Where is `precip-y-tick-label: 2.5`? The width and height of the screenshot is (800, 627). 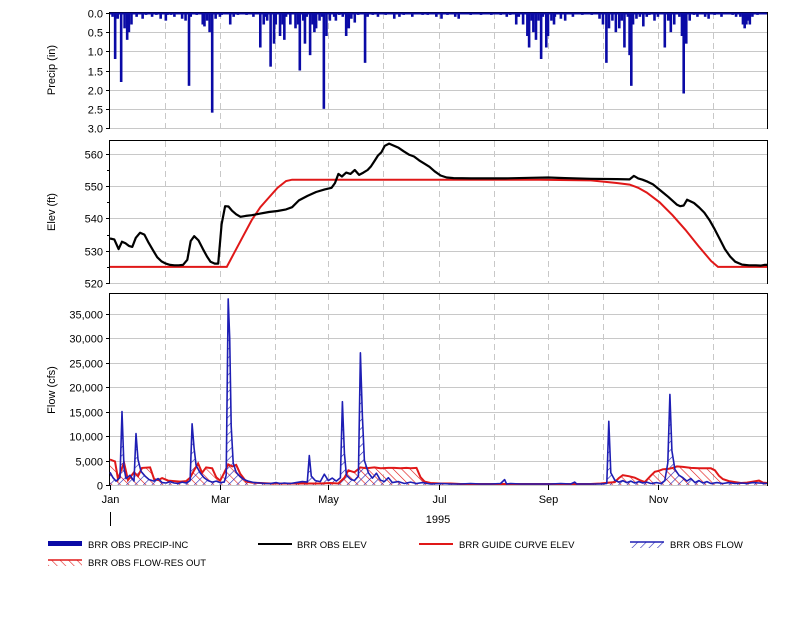
precip-y-tick-label: 2.5 is located at coordinates (95, 111).